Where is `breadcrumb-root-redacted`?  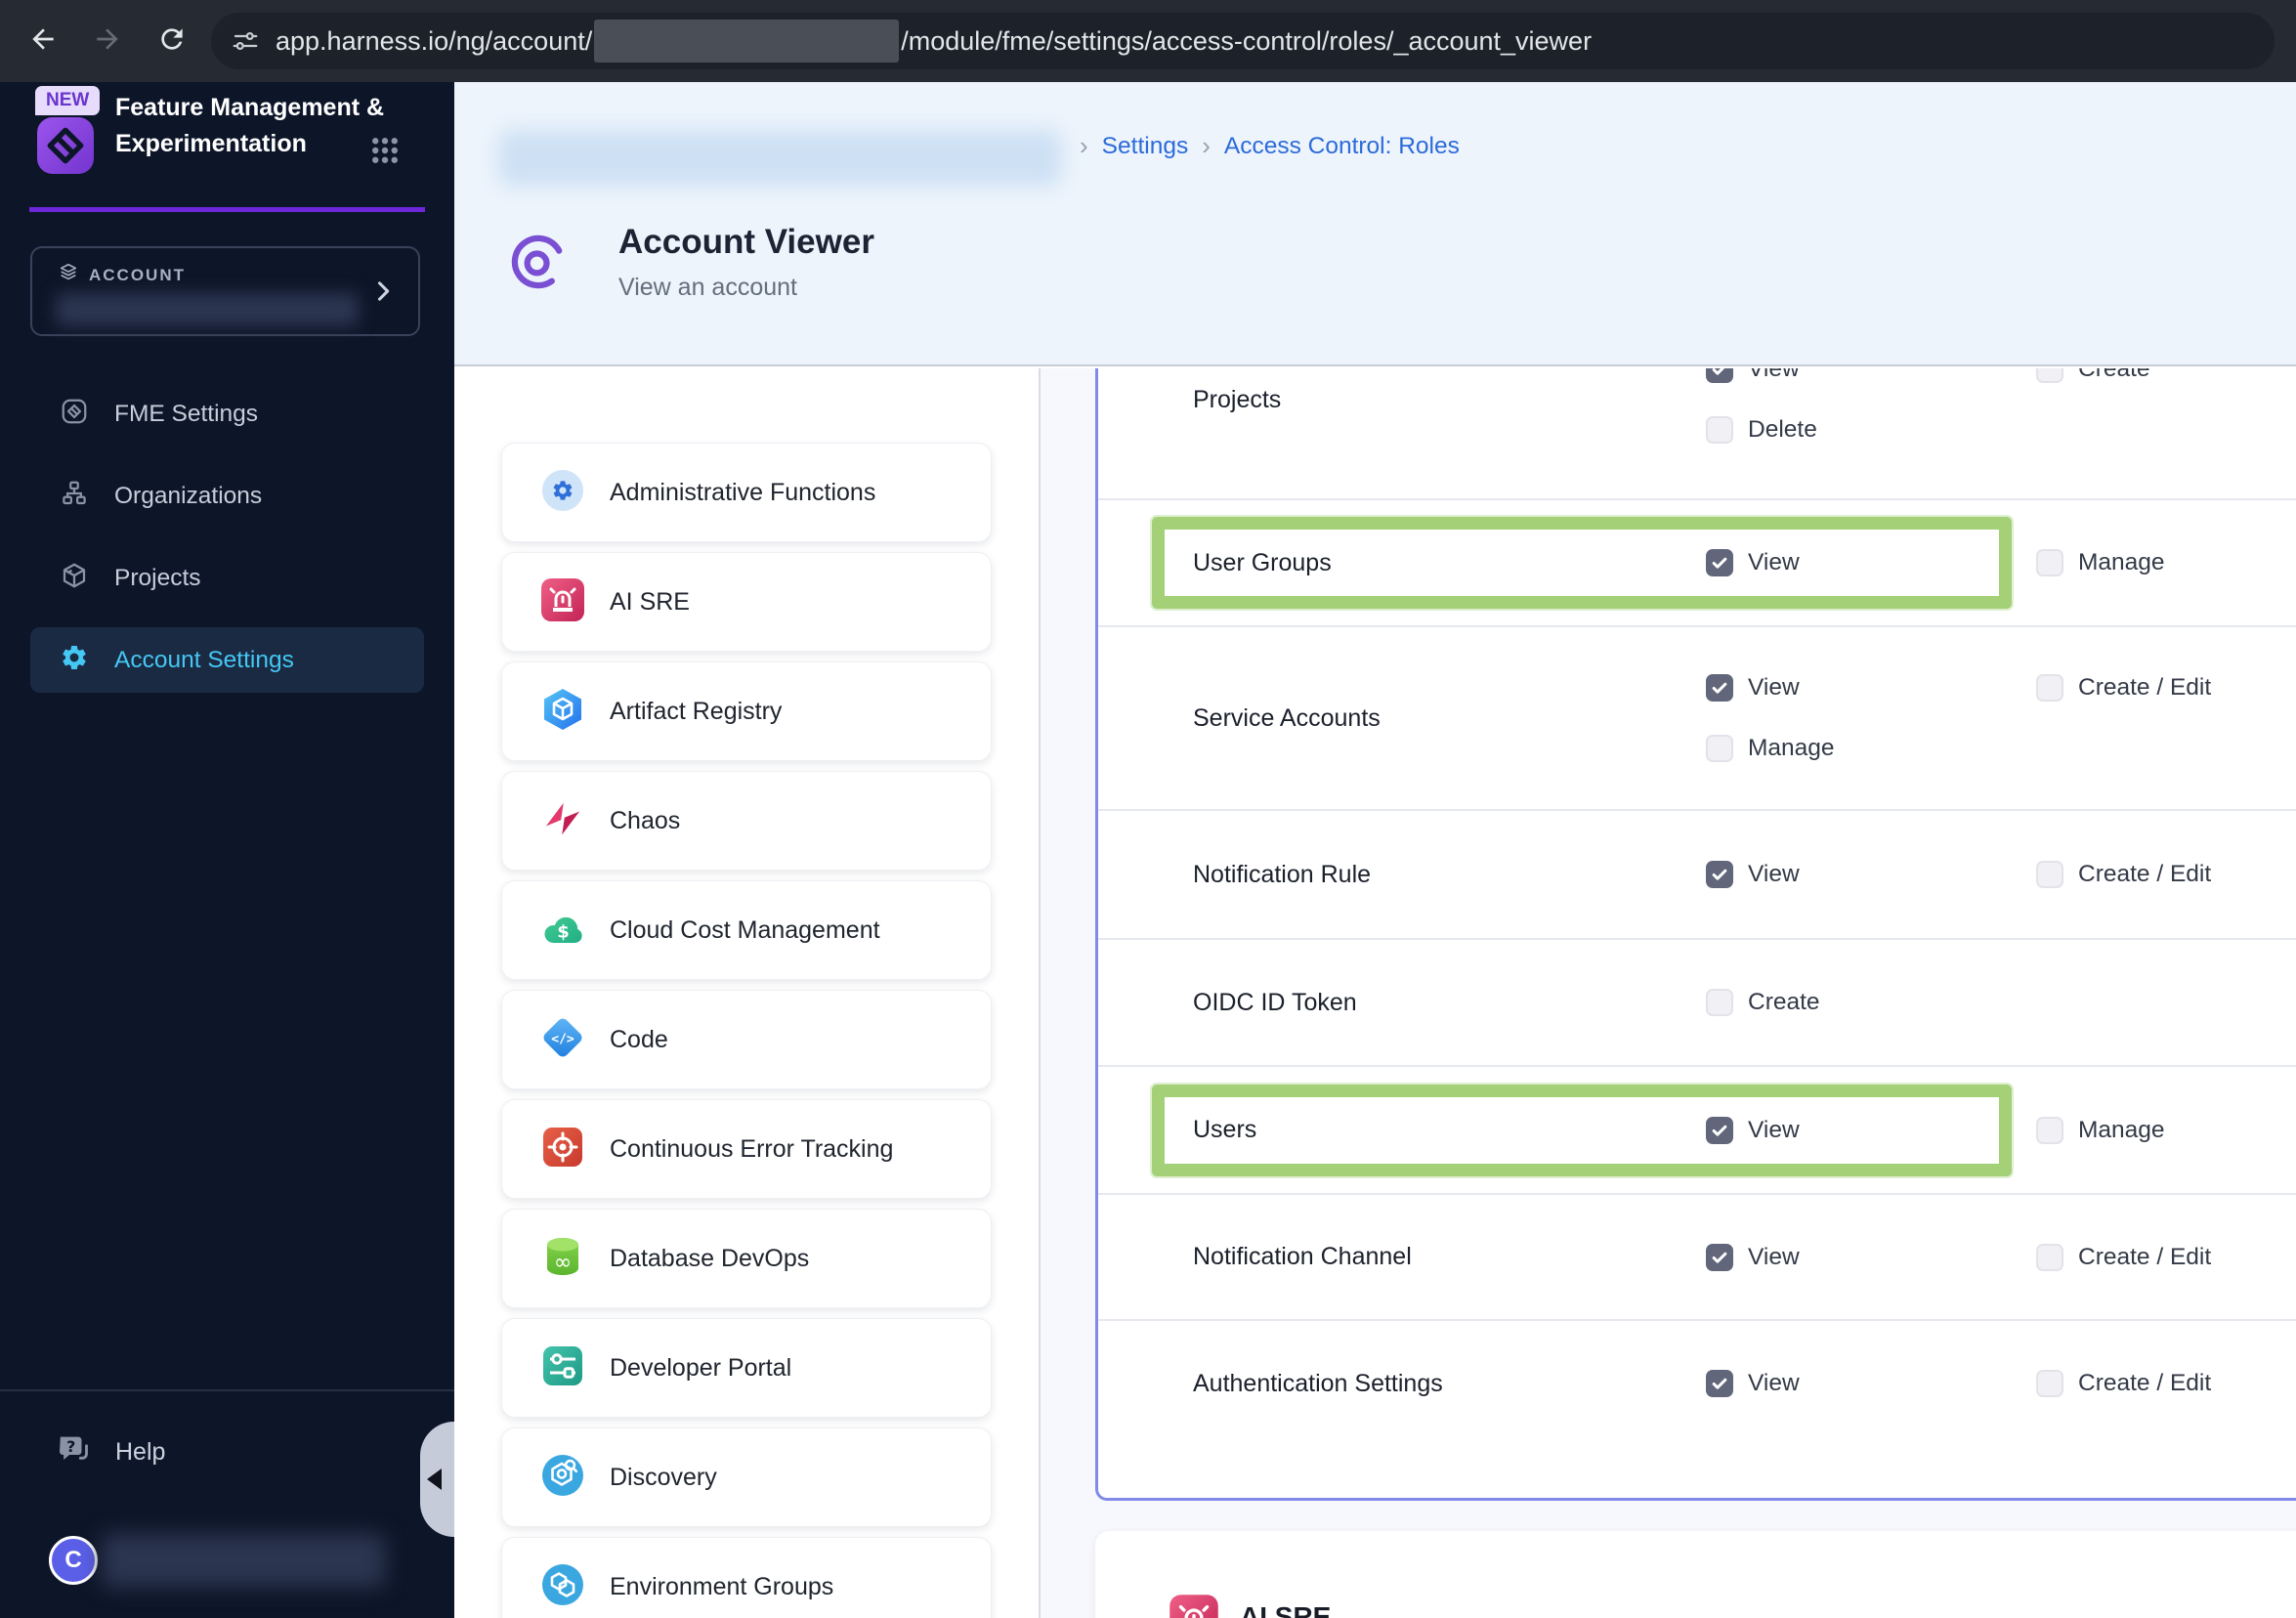
breadcrumb-root-redacted is located at coordinates (780, 158).